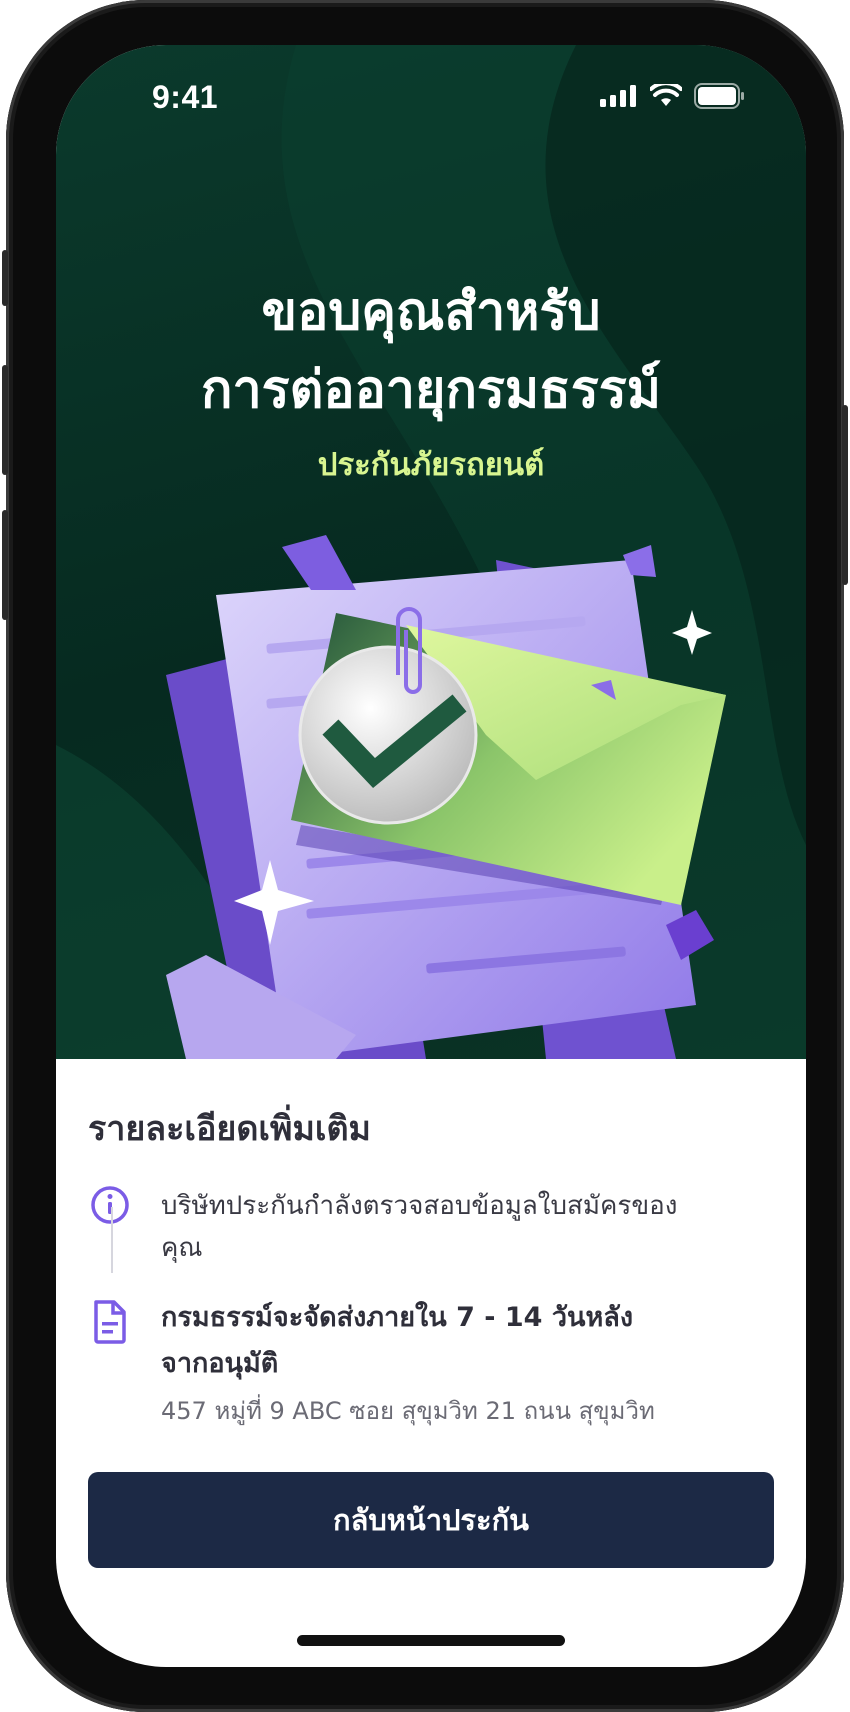 This screenshot has height=1712, width=850. What do you see at coordinates (719, 96) in the screenshot?
I see `battery-icon` at bounding box center [719, 96].